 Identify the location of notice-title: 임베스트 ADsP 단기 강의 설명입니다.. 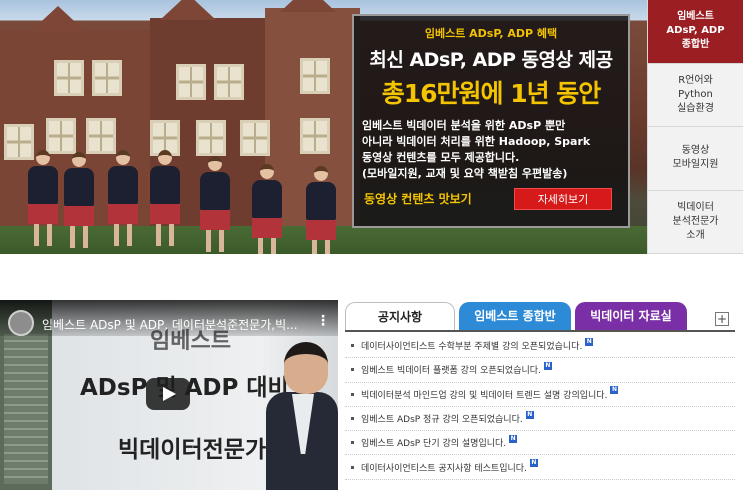
(433, 442).